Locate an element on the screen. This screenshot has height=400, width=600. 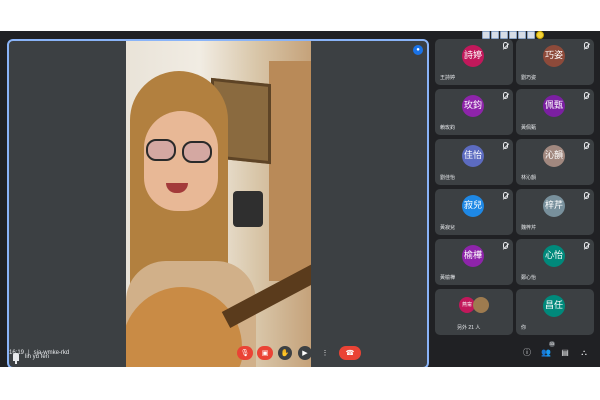
participant-tile: 佩甄 黃佩甄 is located at coordinates (555, 112).